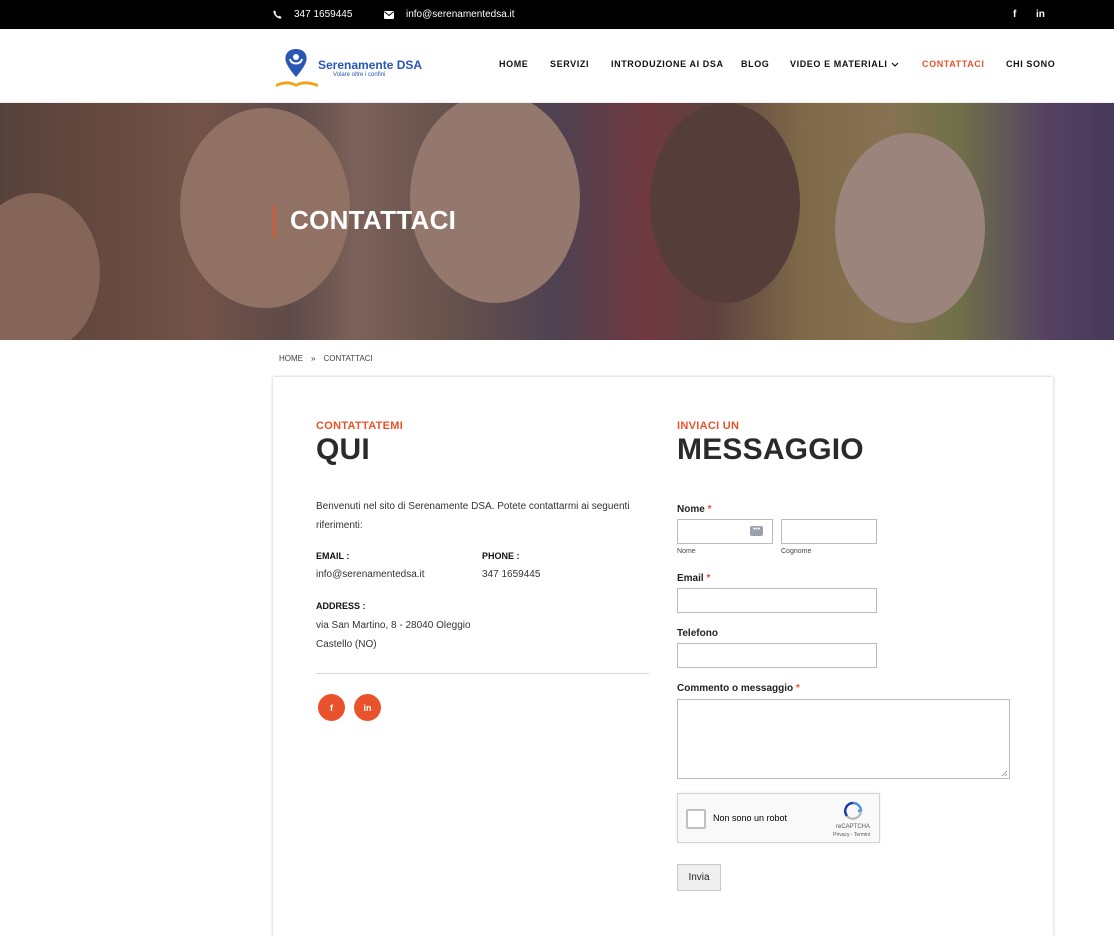 This screenshot has height=937, width=1114. Describe the element at coordinates (482, 673) in the screenshot. I see `contact-divider` at that location.